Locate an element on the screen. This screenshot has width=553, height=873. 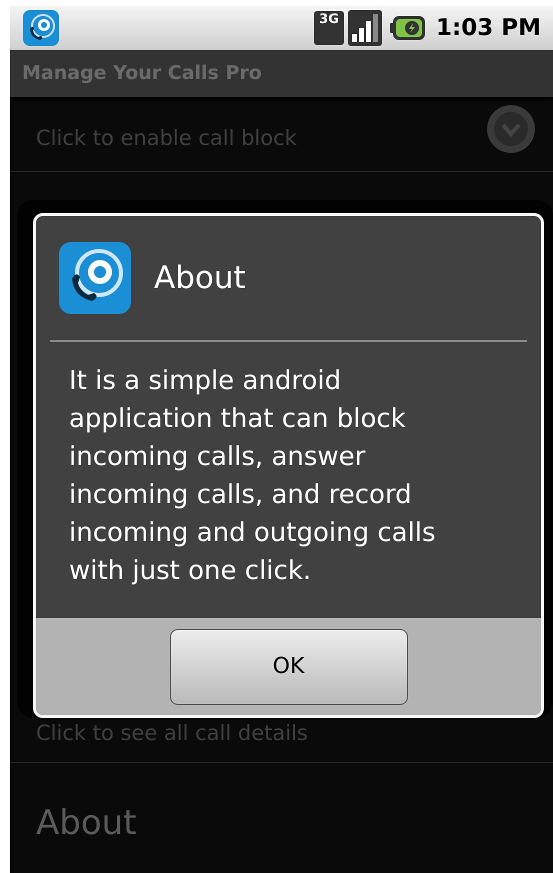
dialog-title: About is located at coordinates (200, 278).